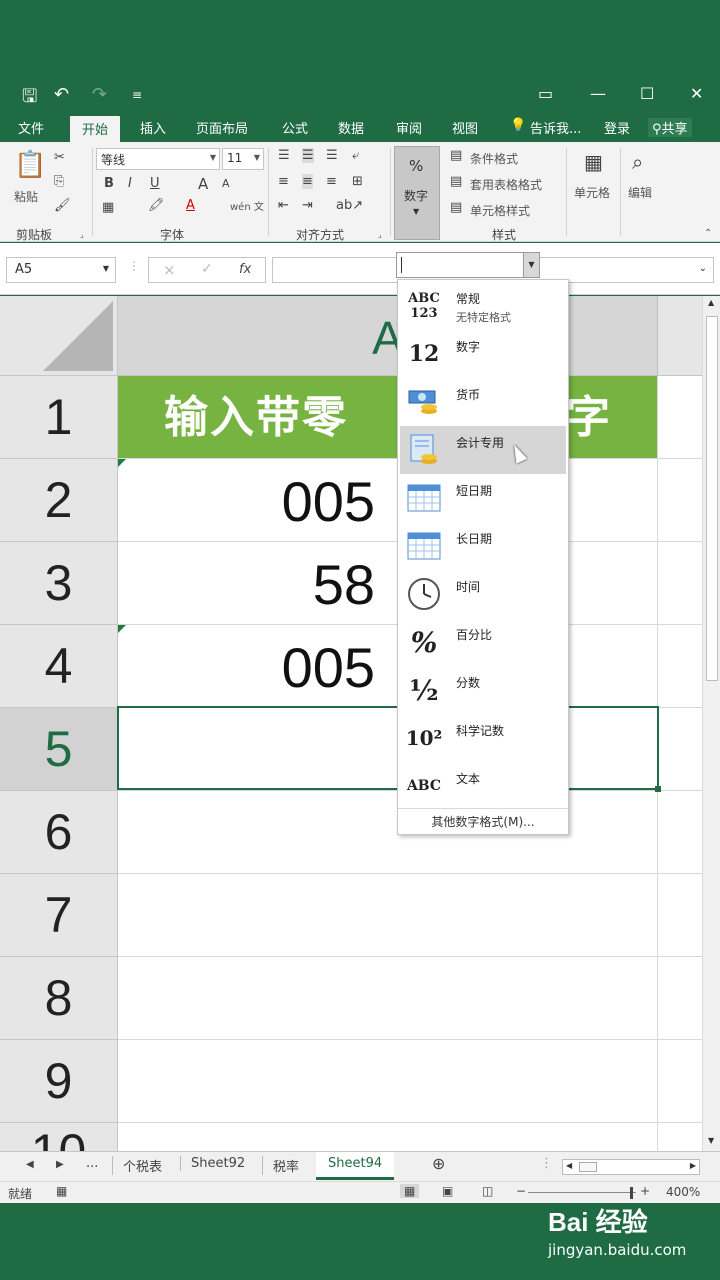  What do you see at coordinates (483, 498) in the screenshot?
I see `menu-item-short-date: 短日期` at bounding box center [483, 498].